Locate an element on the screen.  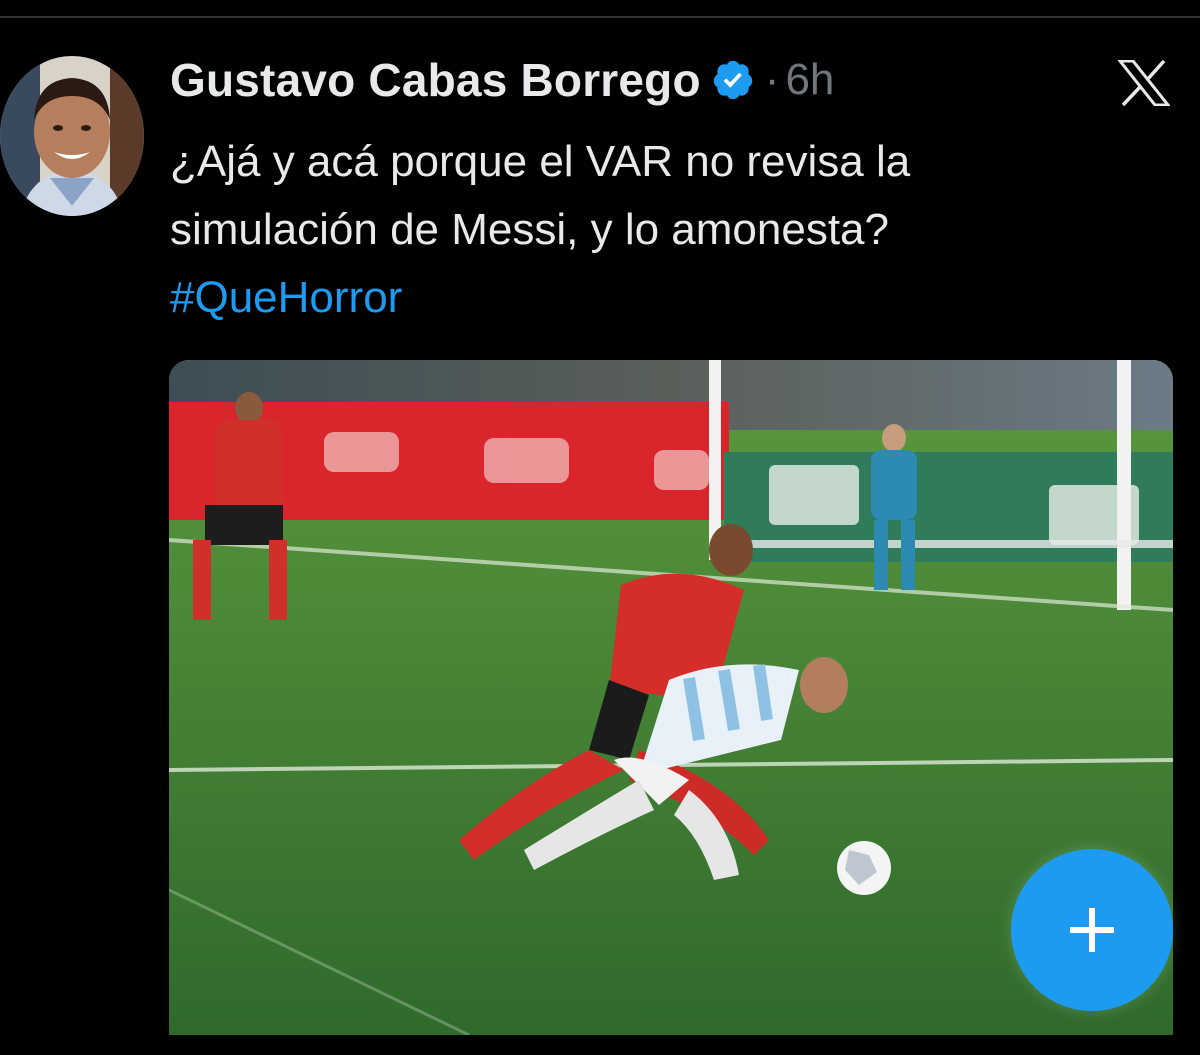
verified-badge-icon is located at coordinates (733, 80).